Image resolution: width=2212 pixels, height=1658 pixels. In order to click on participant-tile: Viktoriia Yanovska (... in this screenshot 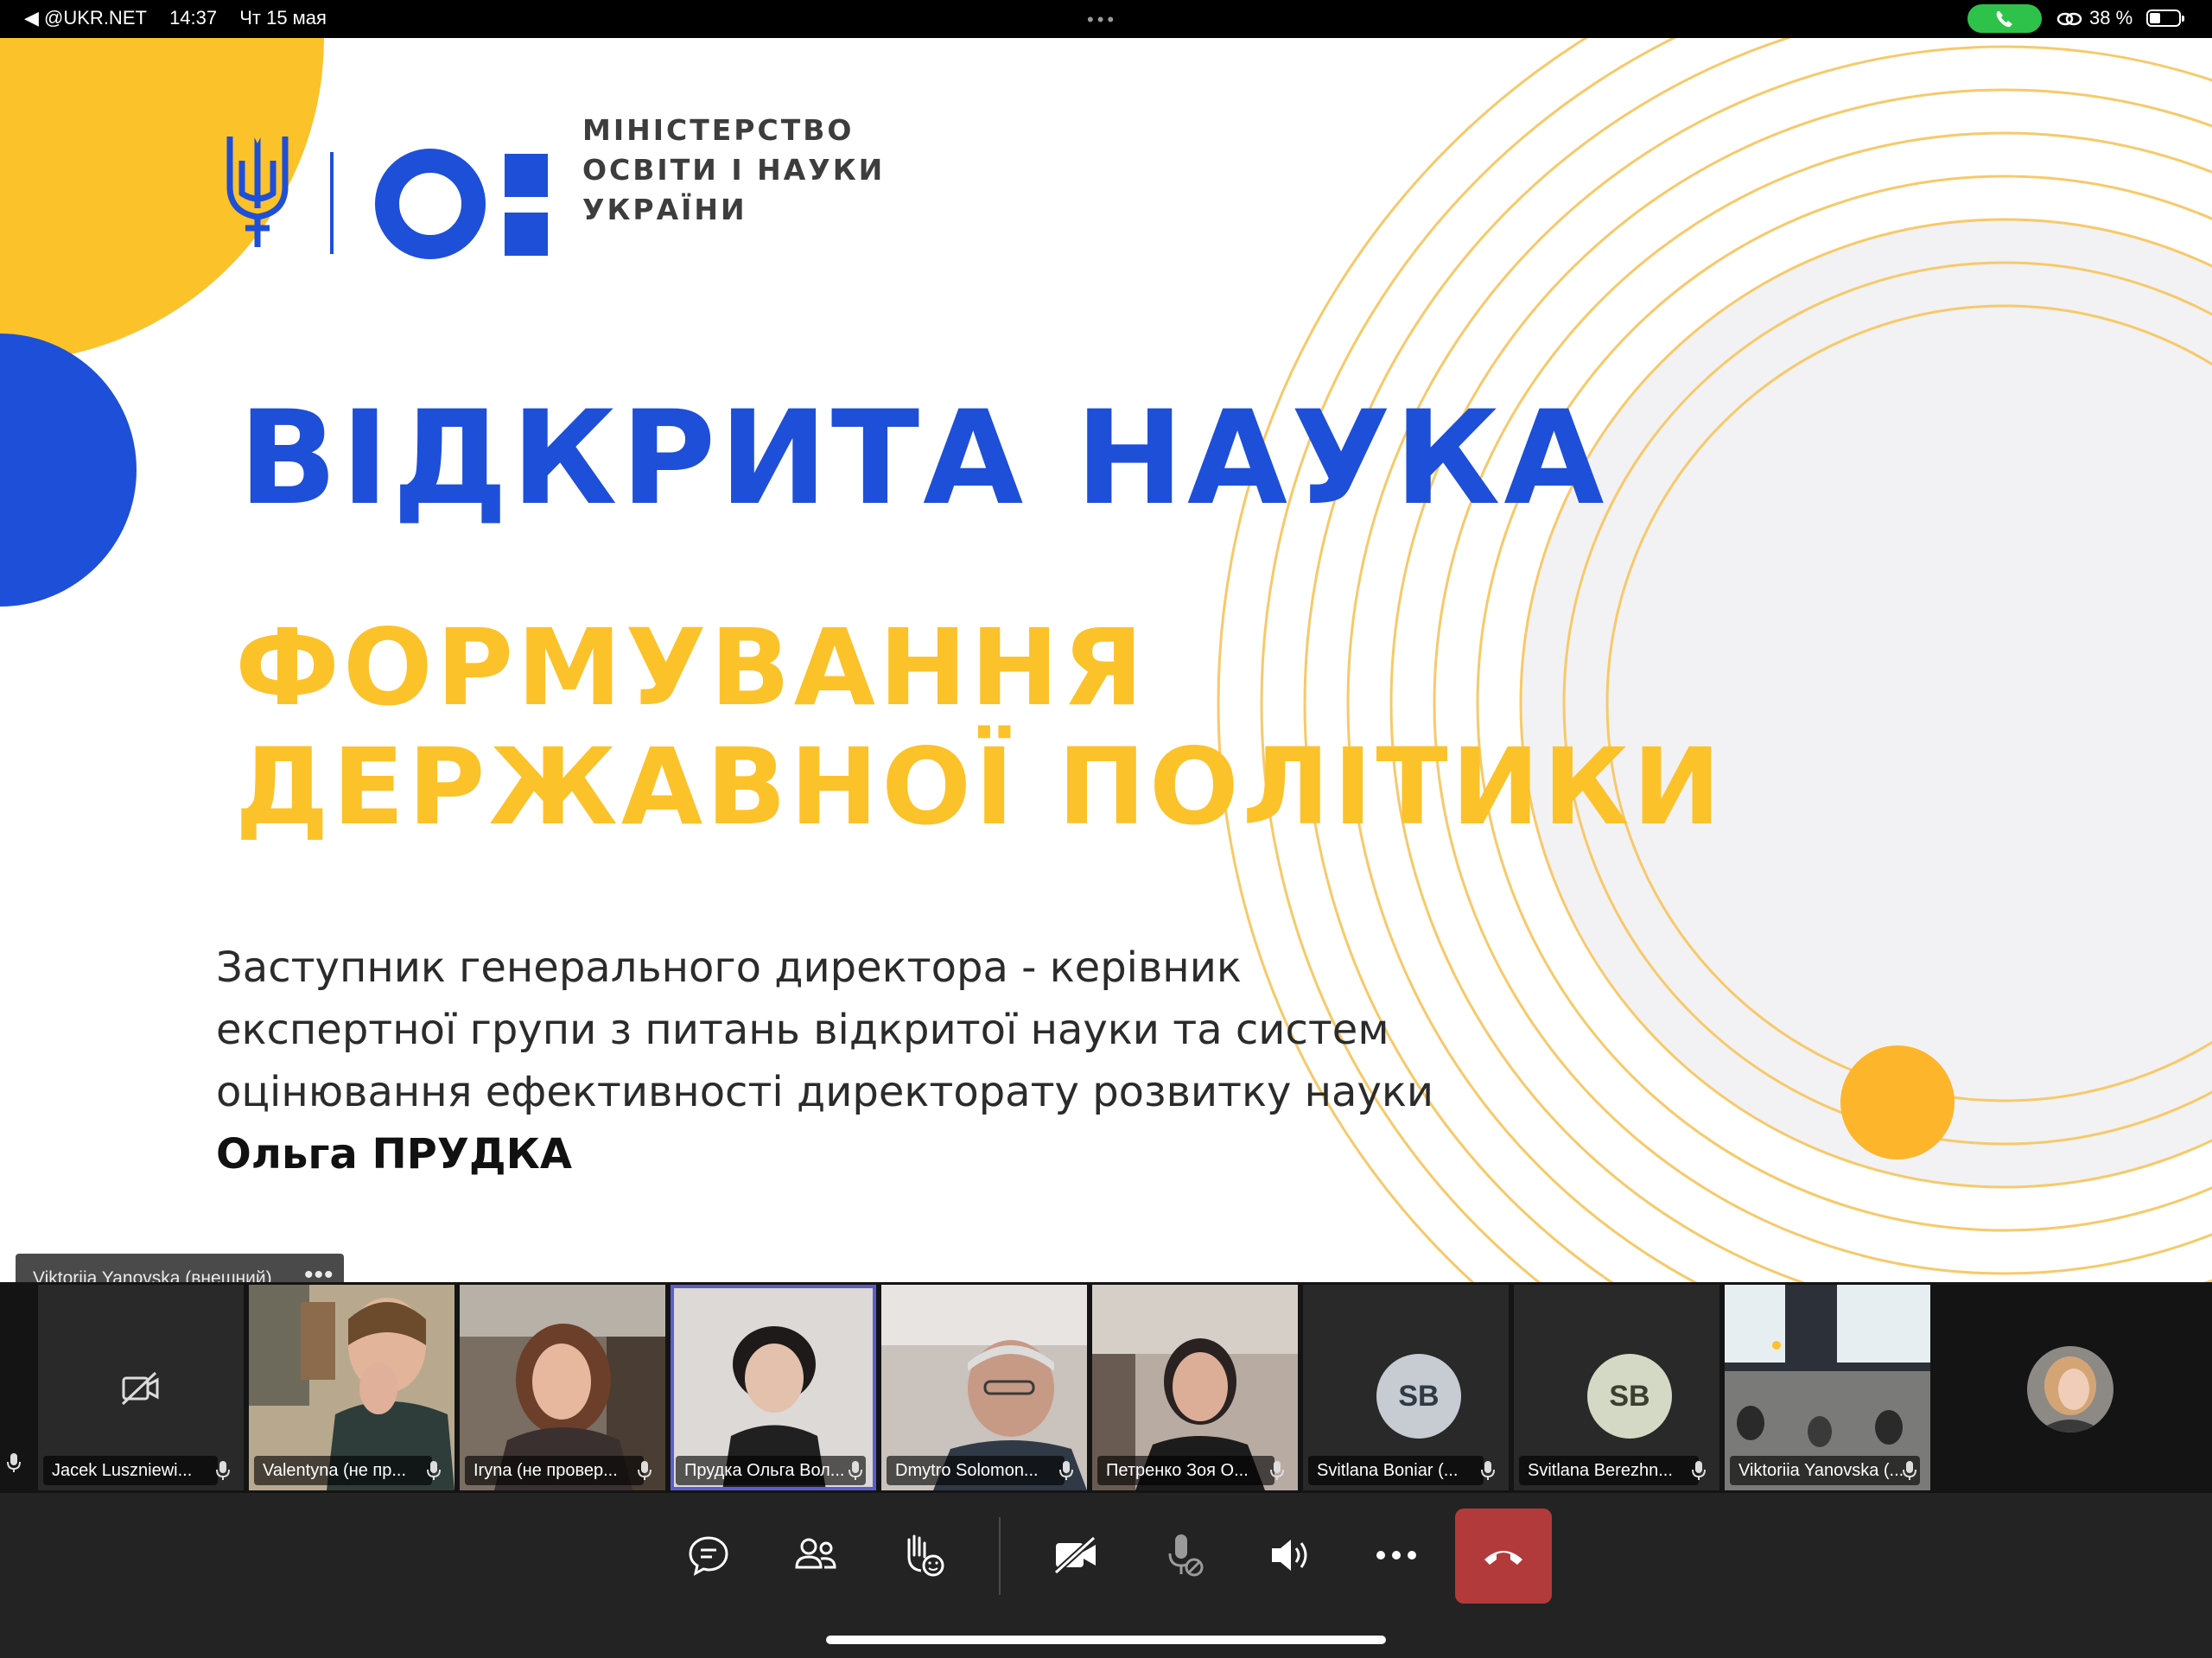, I will do `click(1827, 1387)`.